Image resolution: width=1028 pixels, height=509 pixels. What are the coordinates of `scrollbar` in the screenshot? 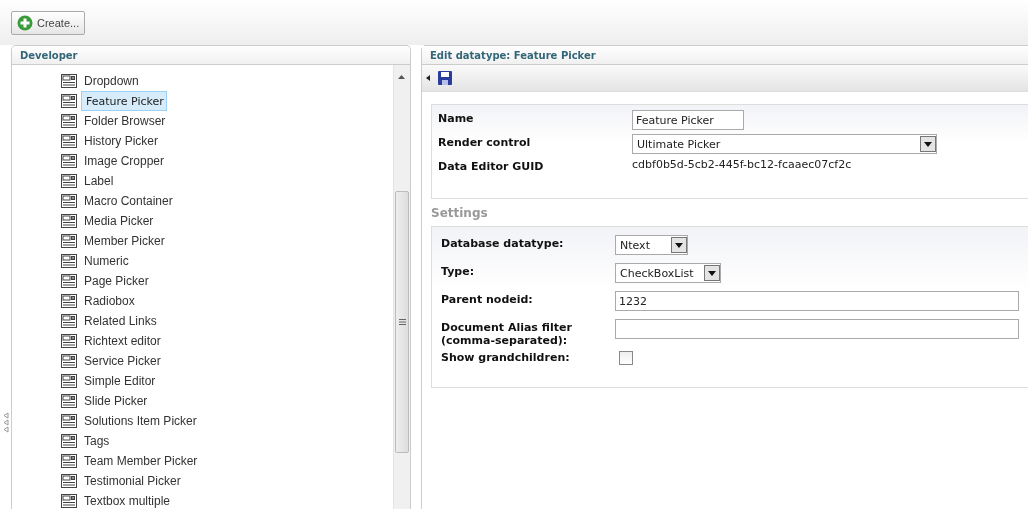 It's located at (401, 287).